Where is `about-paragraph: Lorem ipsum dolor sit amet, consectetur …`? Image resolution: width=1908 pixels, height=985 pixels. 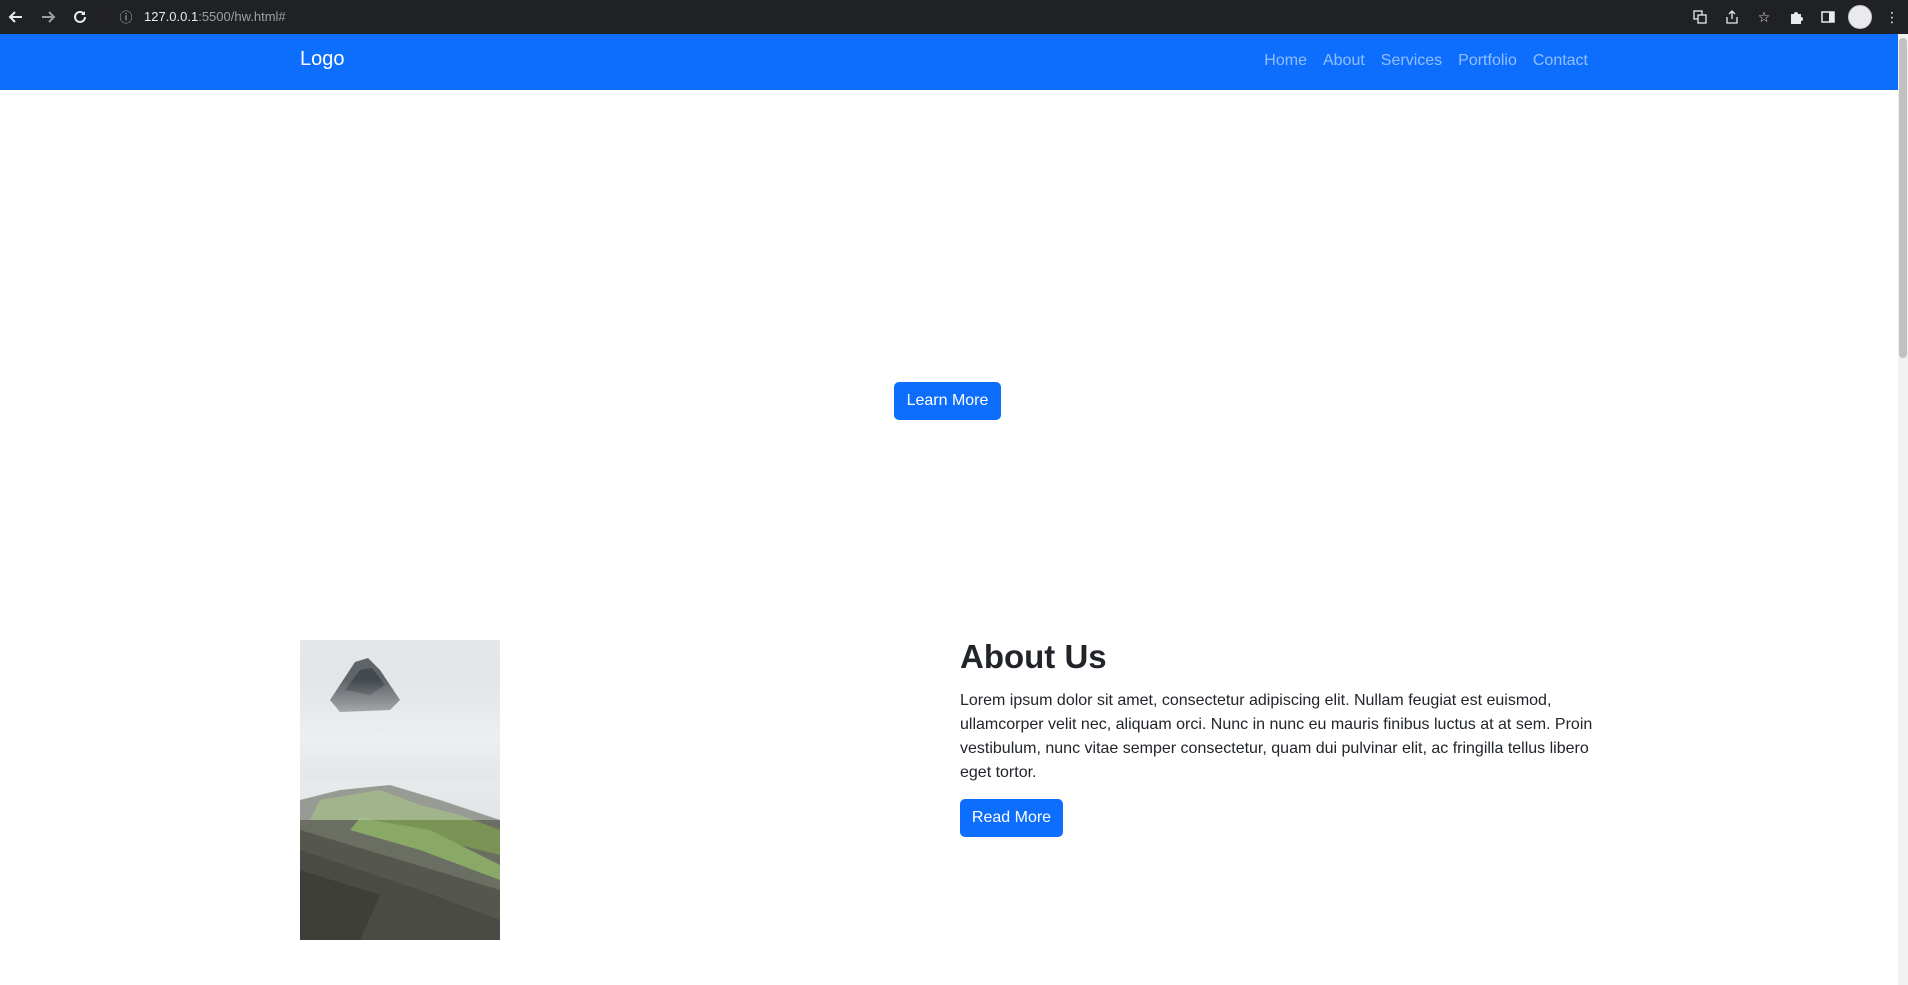
about-paragraph: Lorem ipsum dolor sit amet, consectetur … is located at coordinates (1276, 736).